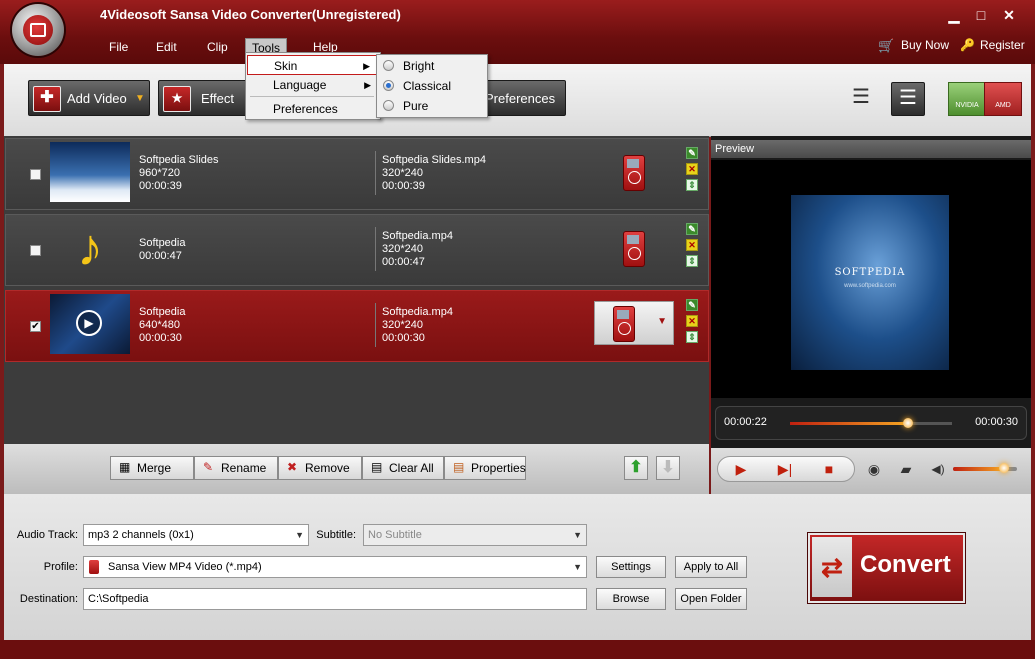 The image size is (1035, 659). I want to click on audio-track-select: mp3 2 channels (0x1) ▼, so click(196, 535).